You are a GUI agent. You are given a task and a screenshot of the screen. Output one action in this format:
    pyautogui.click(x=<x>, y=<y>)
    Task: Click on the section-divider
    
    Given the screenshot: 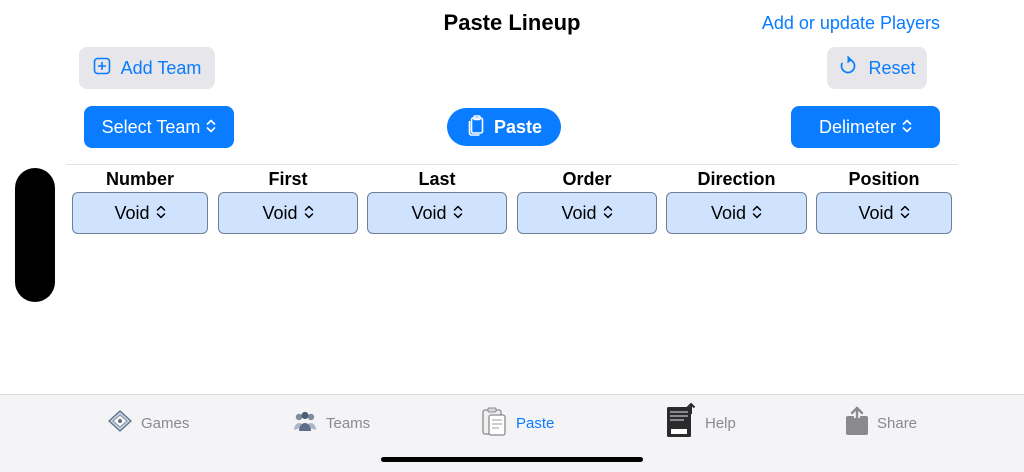 What is the action you would take?
    pyautogui.click(x=512, y=164)
    